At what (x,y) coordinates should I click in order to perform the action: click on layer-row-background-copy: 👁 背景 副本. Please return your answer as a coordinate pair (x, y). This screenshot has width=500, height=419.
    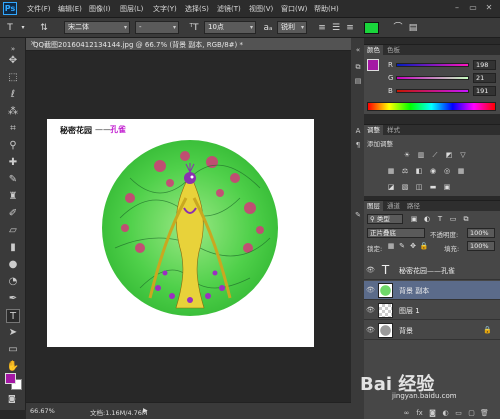
    Looking at the image, I should click on (432, 290).